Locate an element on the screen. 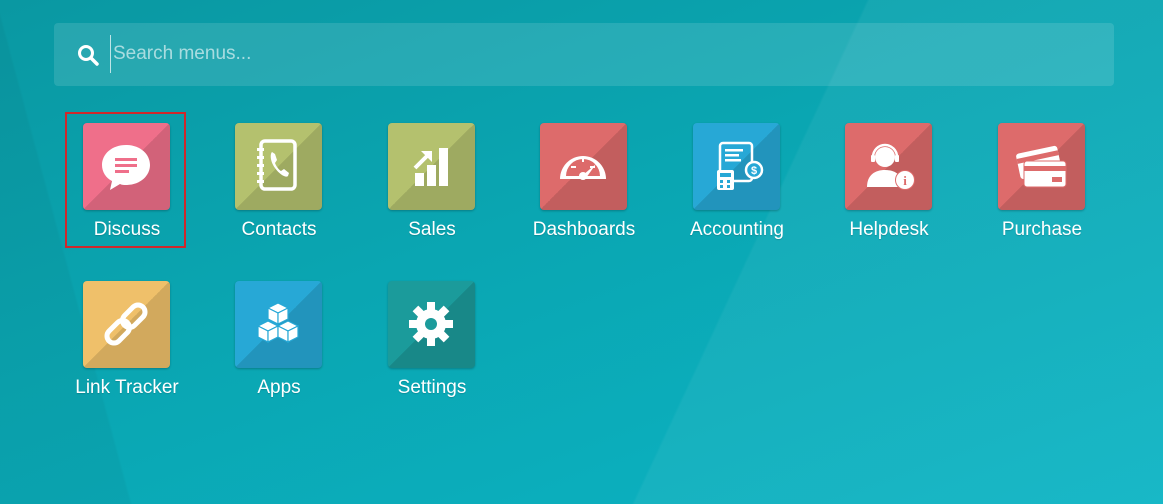 This screenshot has width=1163, height=504. app-label: Settings is located at coordinates (432, 387).